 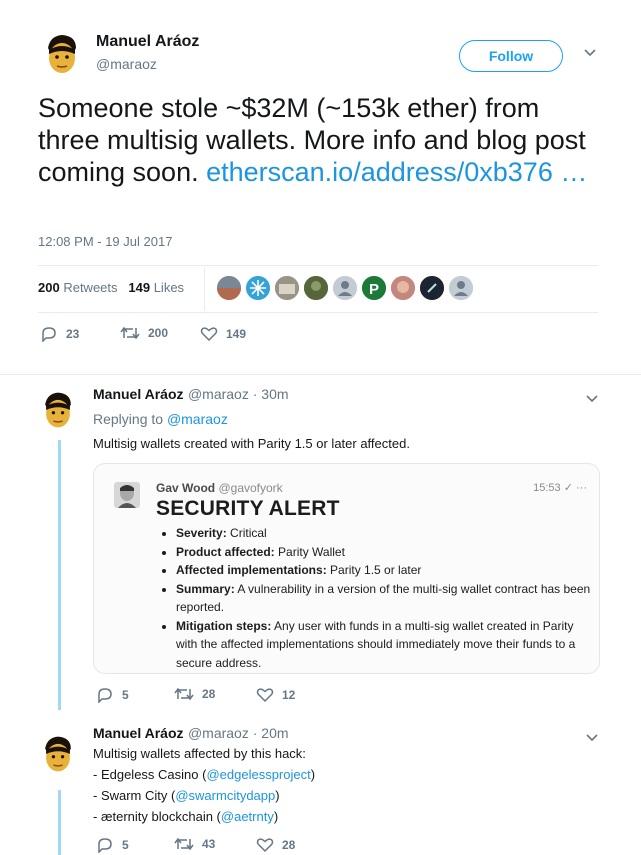 I want to click on reply-meta: @maraoz · 20m, so click(x=238, y=733).